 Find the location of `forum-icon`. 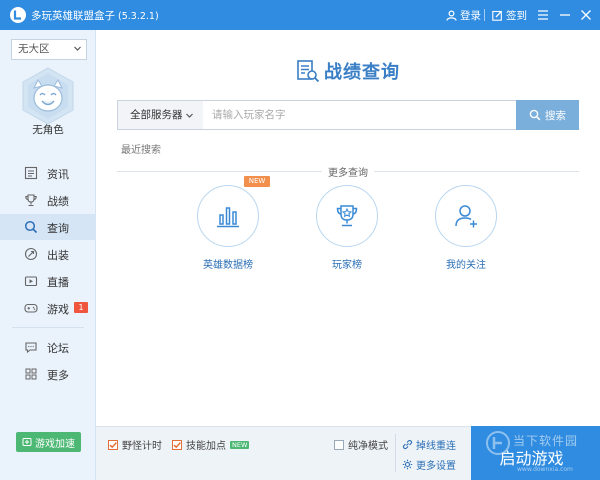

forum-icon is located at coordinates (31, 348).